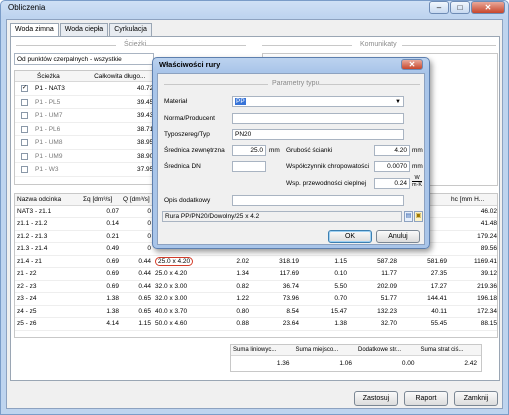 This screenshot has height=415, width=509. What do you see at coordinates (137, 200) in the screenshot?
I see `segments-col-header: Q [dm³/s]` at bounding box center [137, 200].